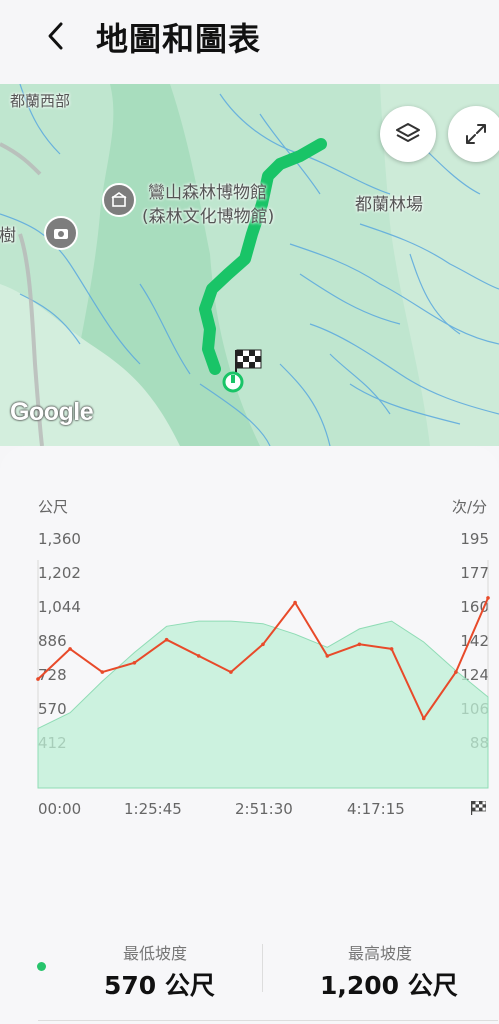 Image resolution: width=499 pixels, height=1024 pixels. What do you see at coordinates (41, 966) in the screenshot?
I see `elevation-legend-dot` at bounding box center [41, 966].